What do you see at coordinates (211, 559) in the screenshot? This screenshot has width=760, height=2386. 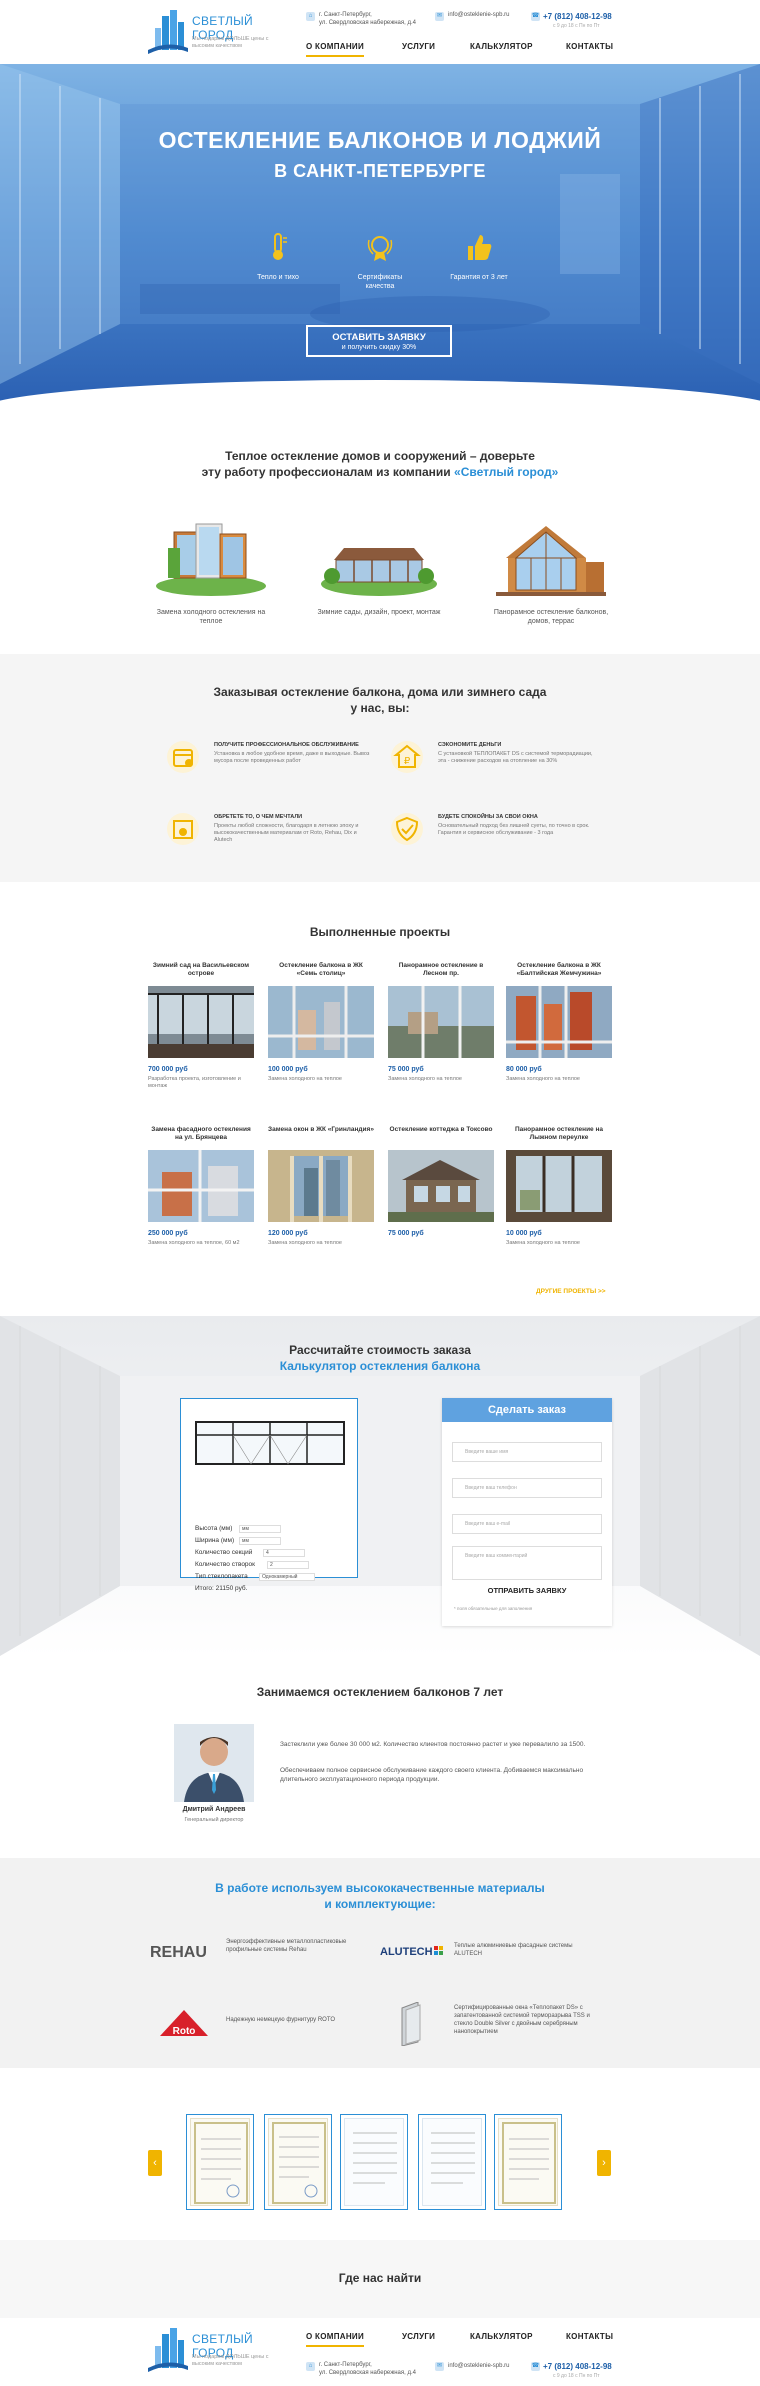 I see `window-frames-image` at bounding box center [211, 559].